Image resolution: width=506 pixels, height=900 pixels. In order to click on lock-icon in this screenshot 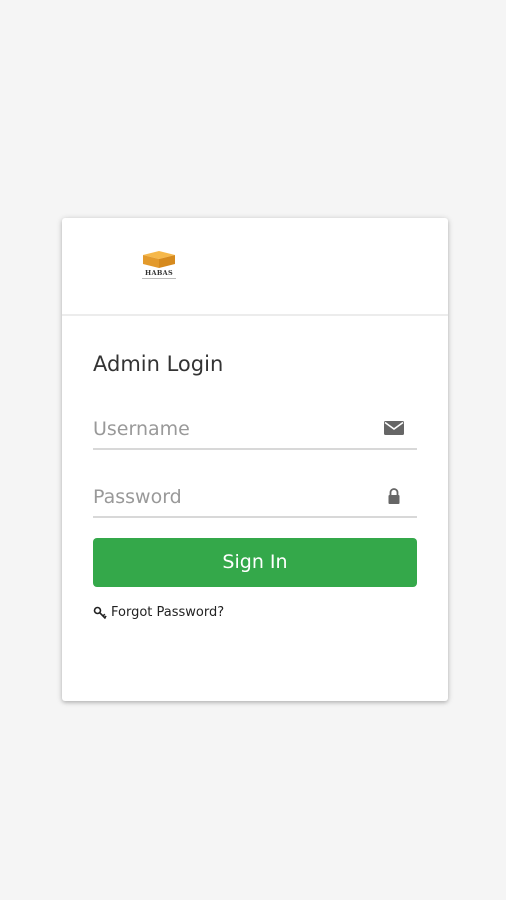, I will do `click(394, 496)`.